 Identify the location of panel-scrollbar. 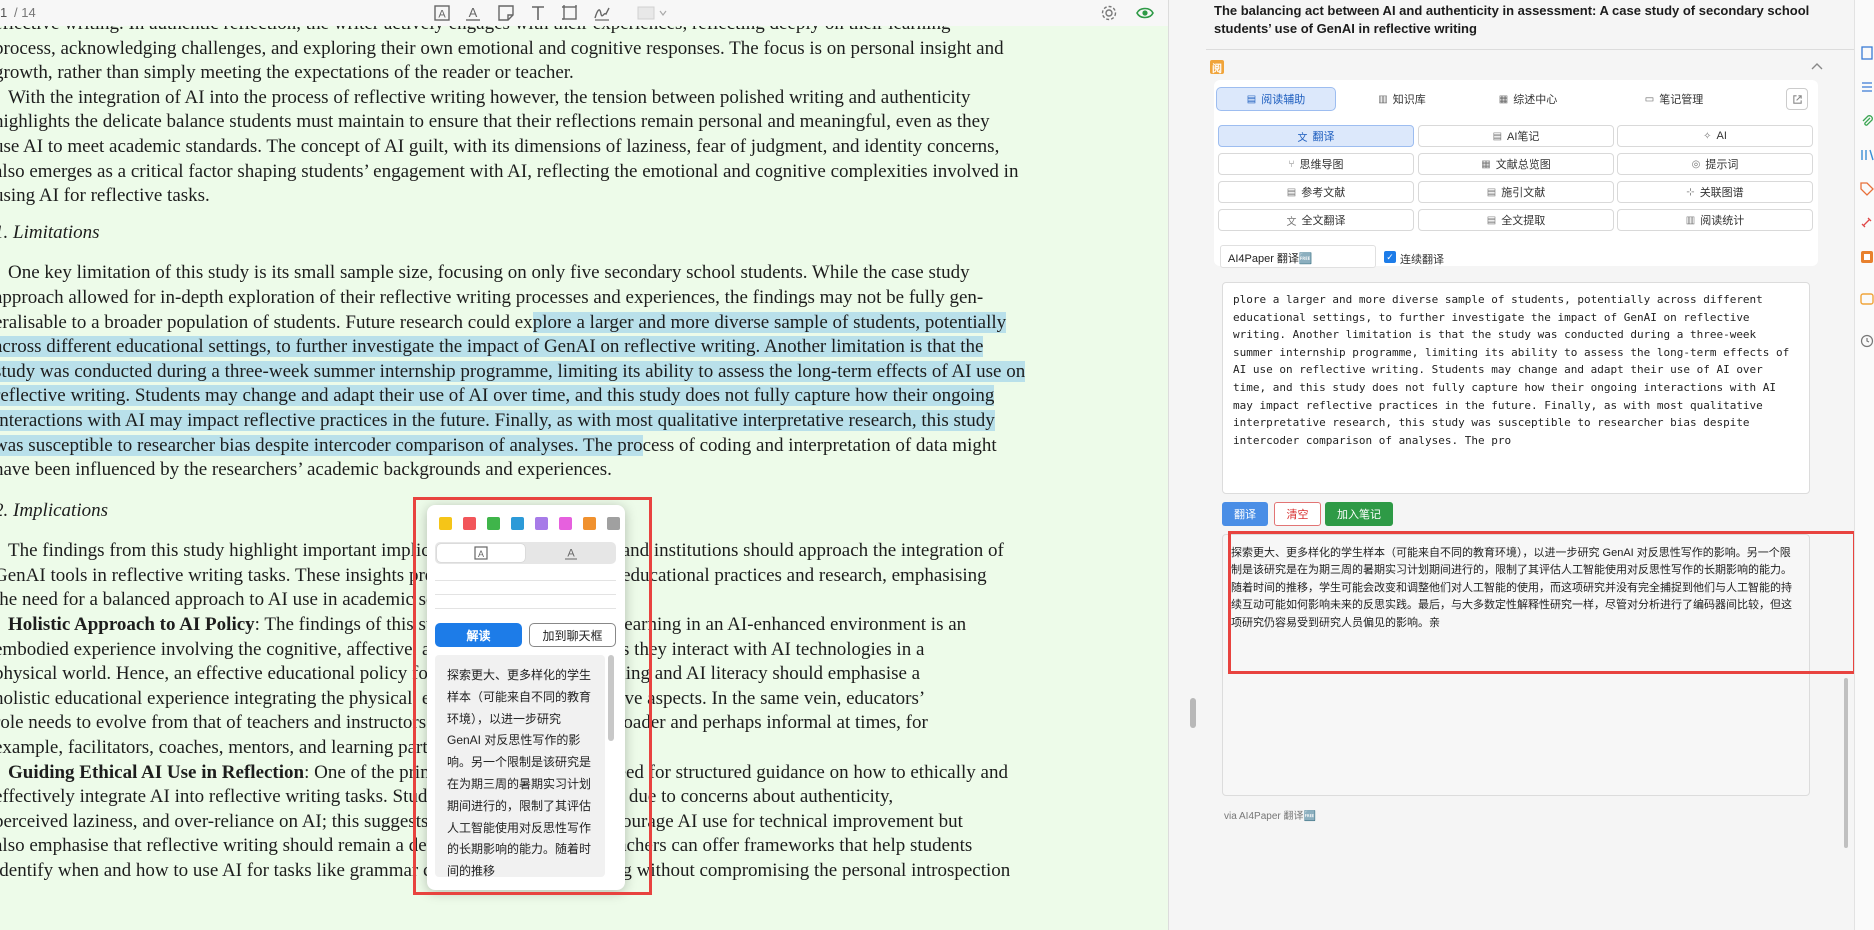
(1846, 763).